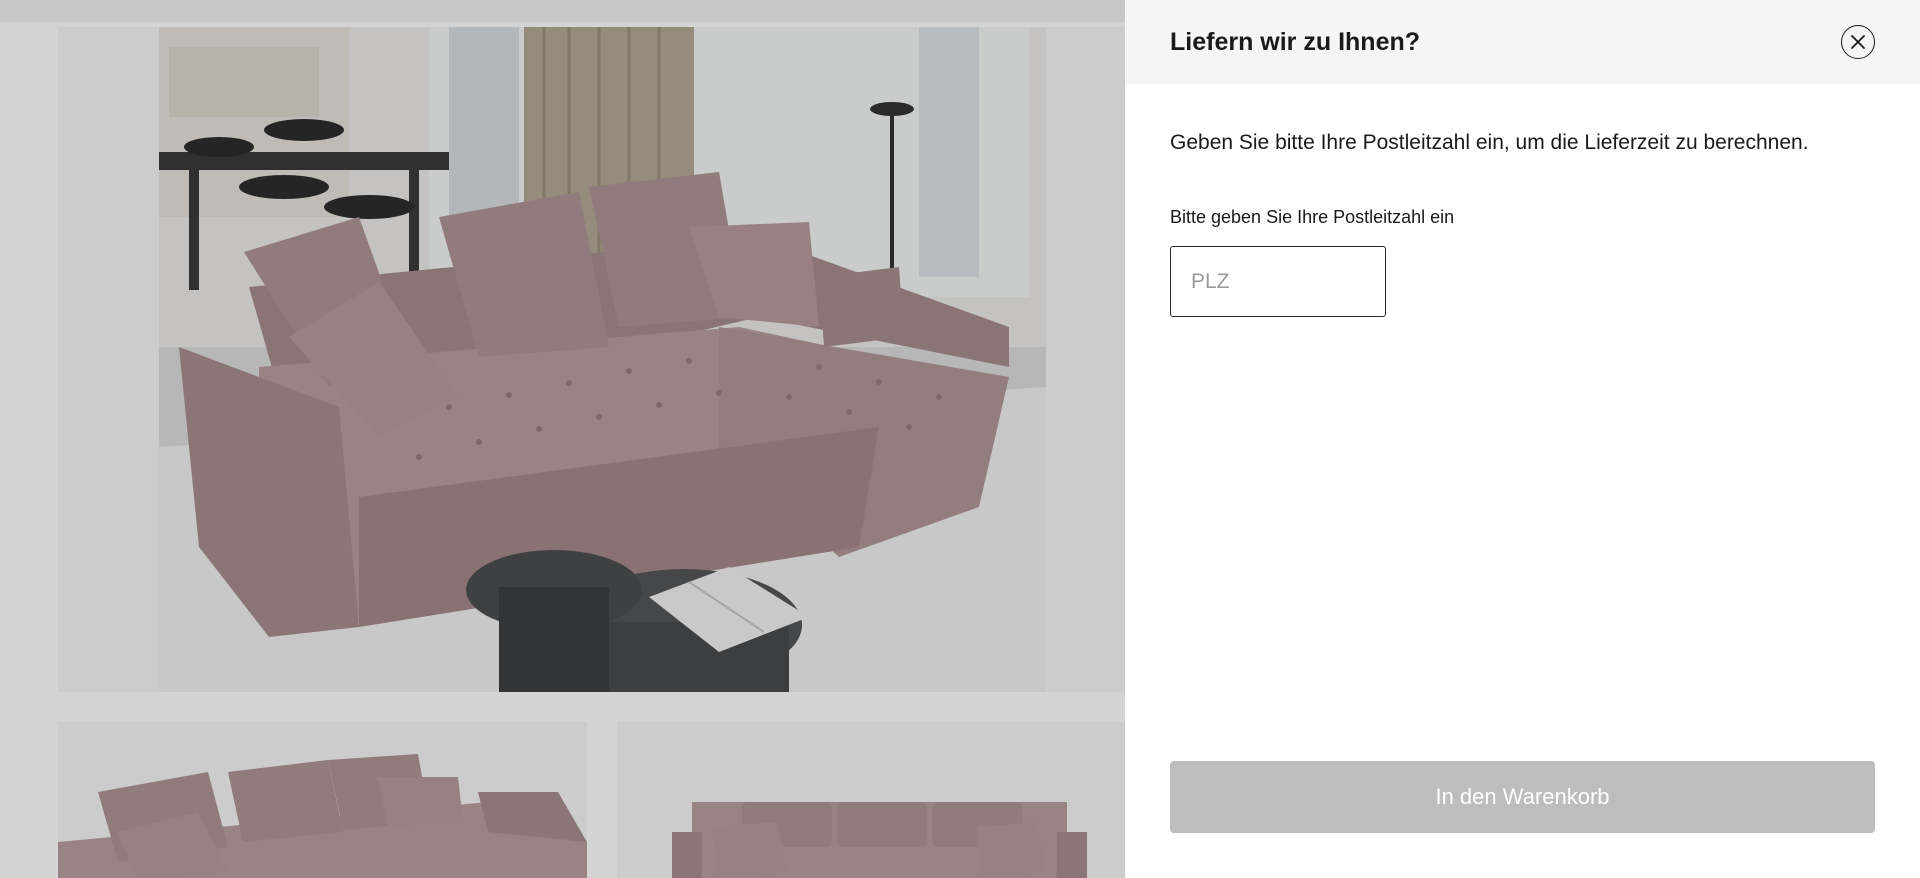 The width and height of the screenshot is (1920, 878). What do you see at coordinates (1522, 42) in the screenshot?
I see `drawer-header: Liefern wir zu Ihnen?` at bounding box center [1522, 42].